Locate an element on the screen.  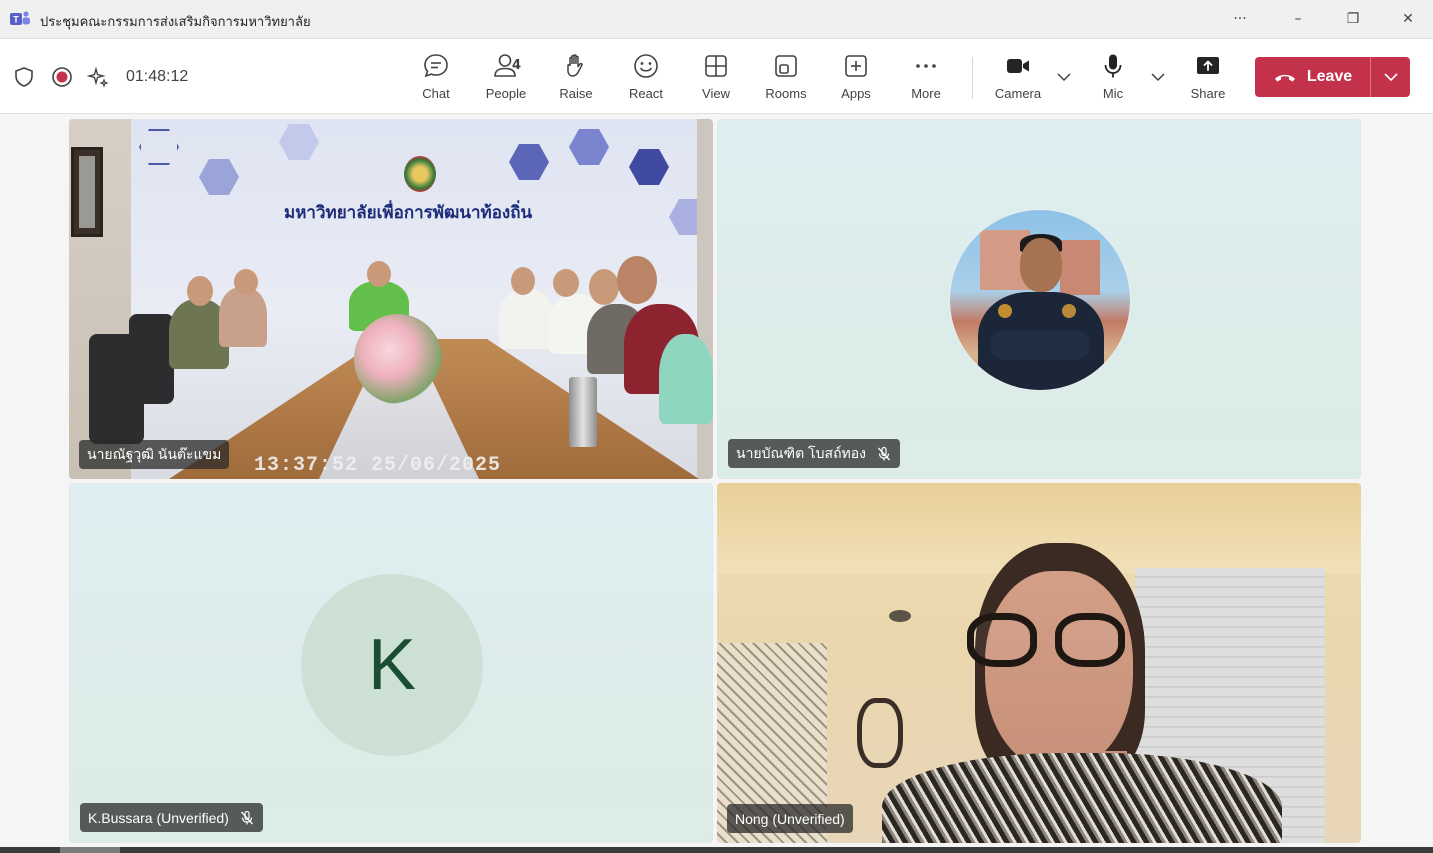
more-label: More is located at coordinates (926, 93).